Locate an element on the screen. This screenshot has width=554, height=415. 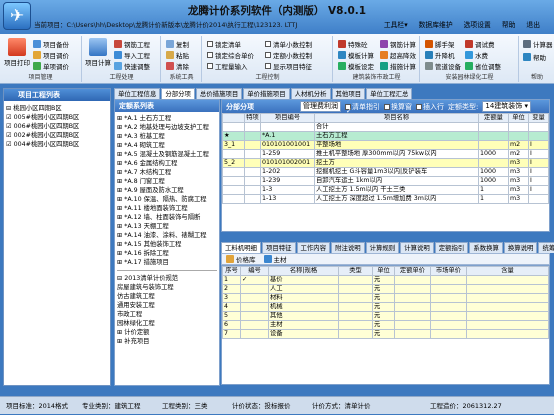
quota-node: ⊞ *A.2 地基处理与边坡支护工程 is located at coordinates (167, 127).